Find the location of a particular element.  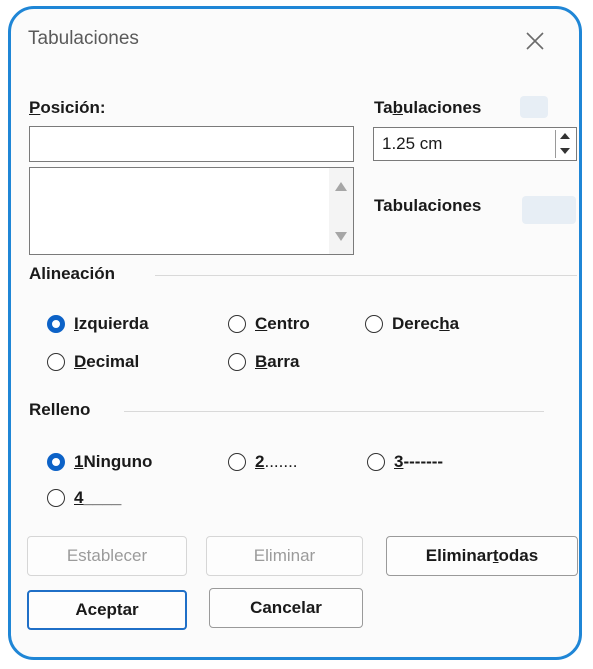

tab-stops-list is located at coordinates (191, 211).